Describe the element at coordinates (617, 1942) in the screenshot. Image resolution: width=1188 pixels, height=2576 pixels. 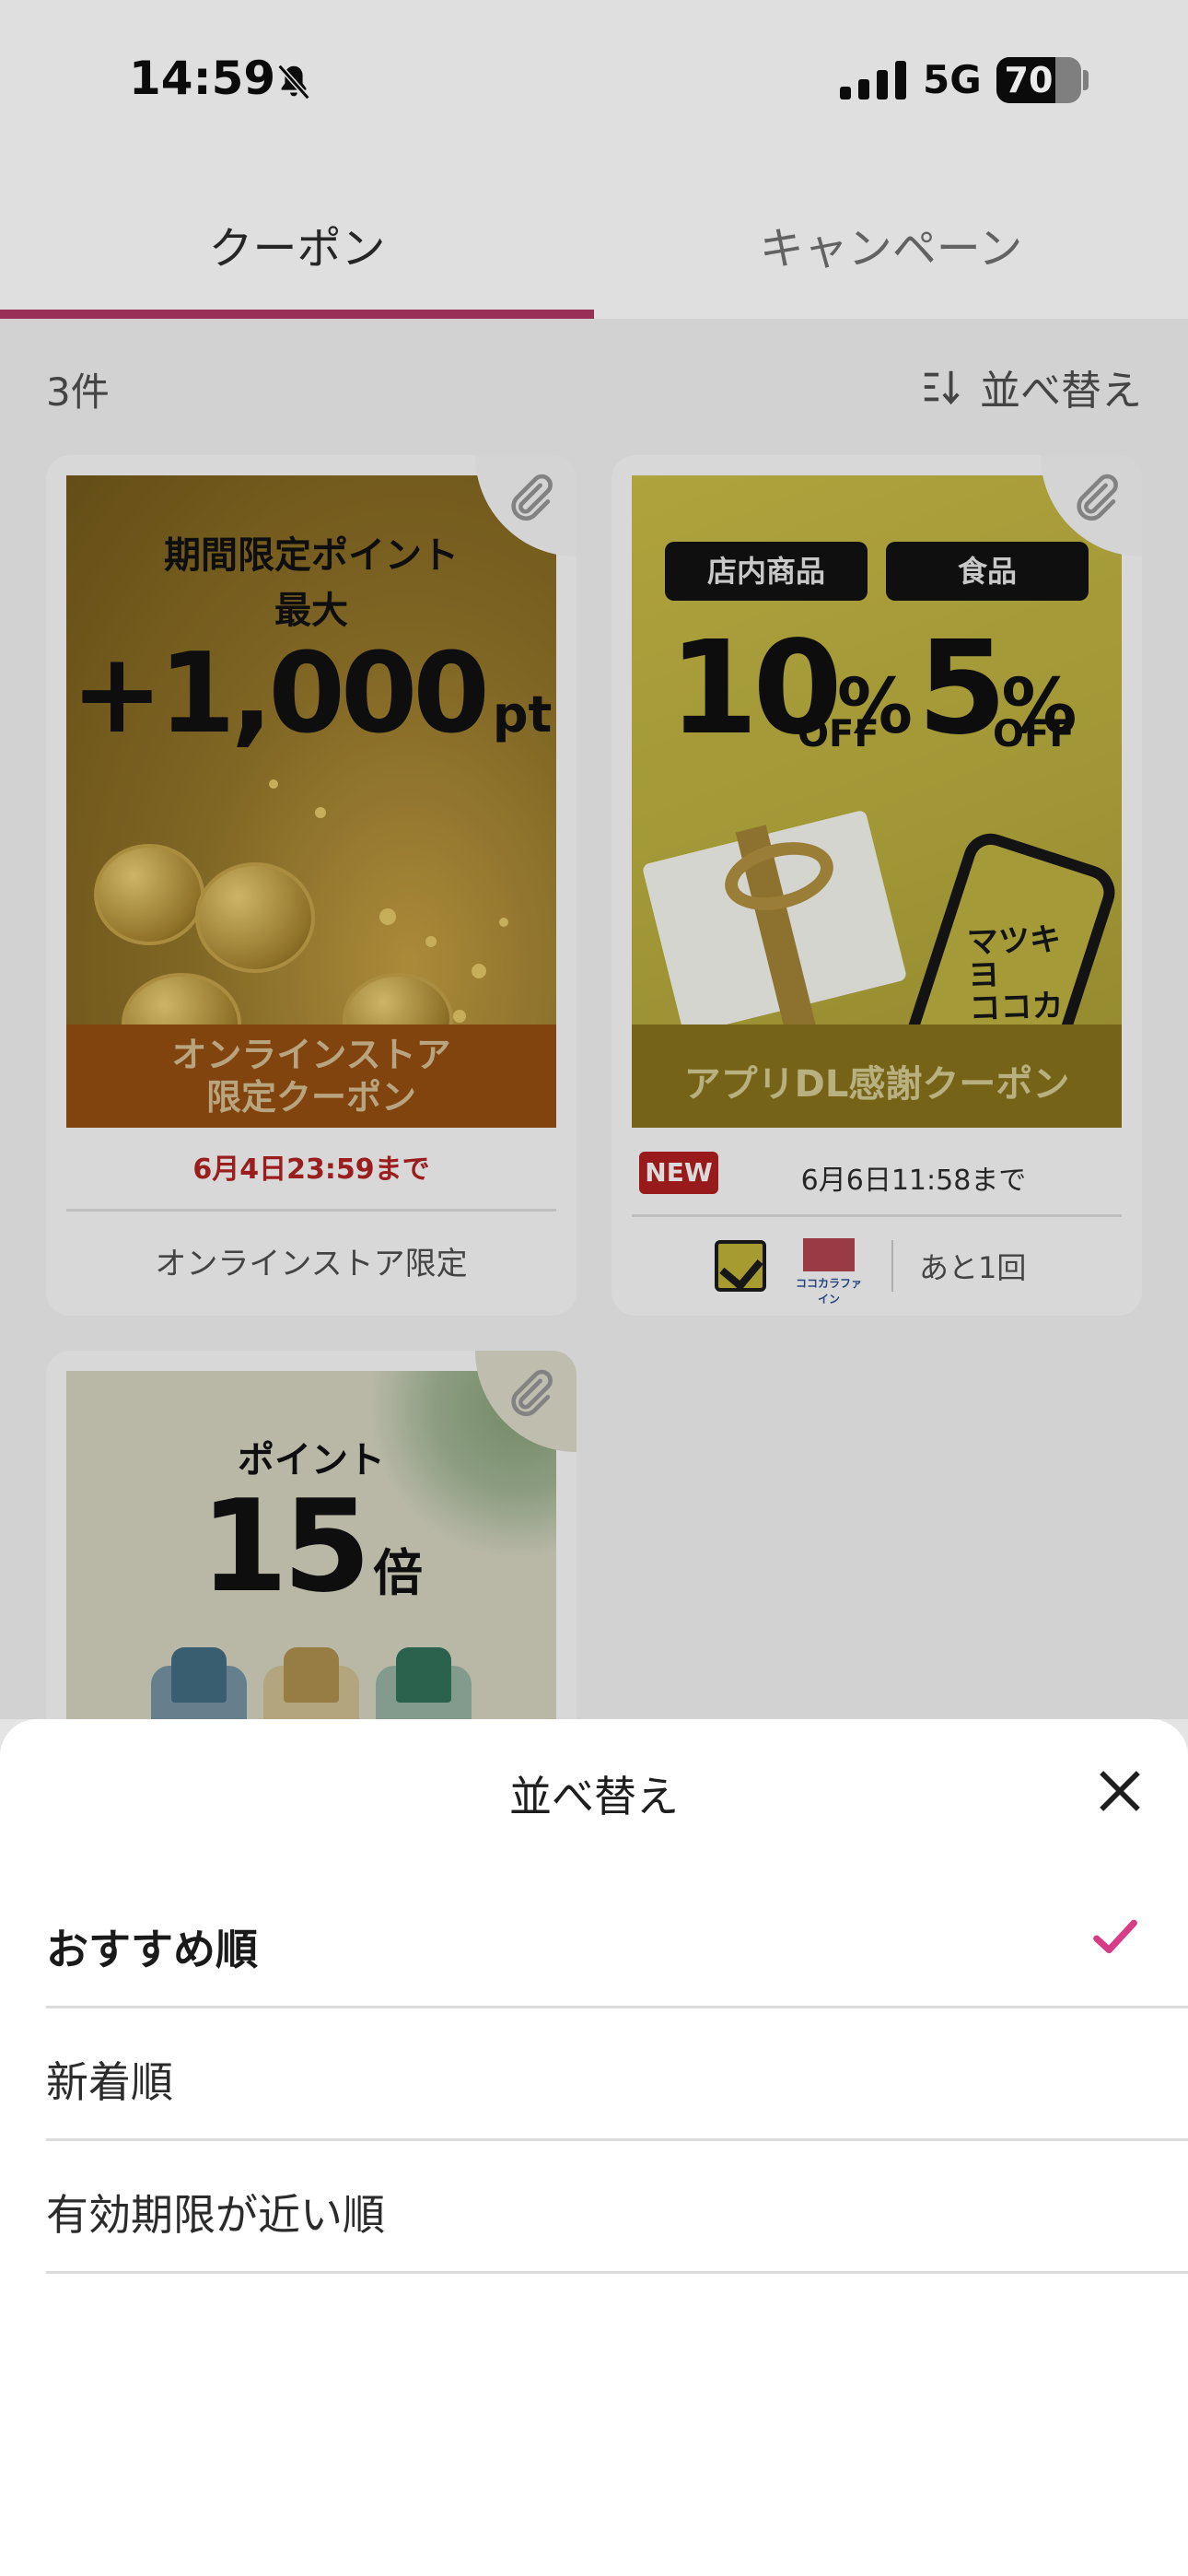
I see `sort-option-recommended: おすすめ順` at that location.